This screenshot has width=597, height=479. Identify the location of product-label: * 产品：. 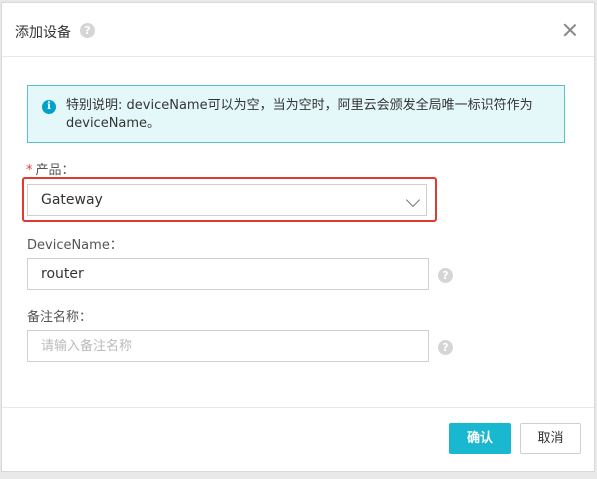
(50, 168).